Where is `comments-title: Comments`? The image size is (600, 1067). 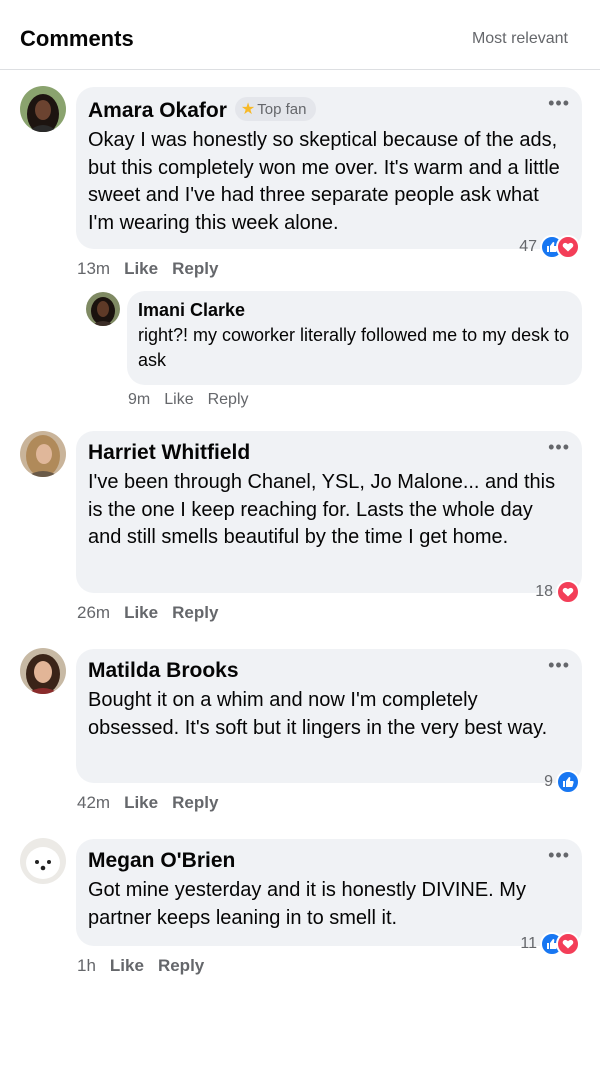 comments-title: Comments is located at coordinates (77, 38).